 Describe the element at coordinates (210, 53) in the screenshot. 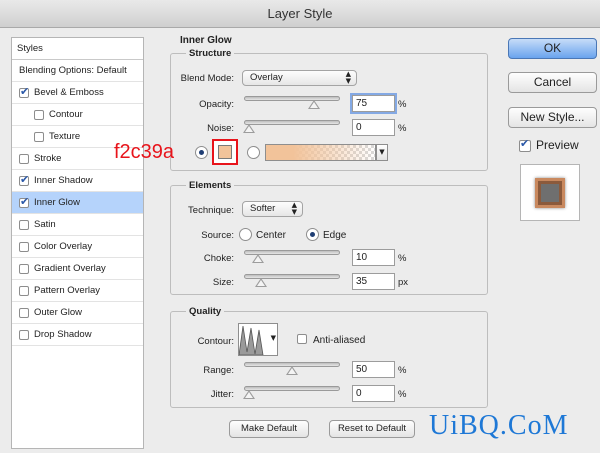

I see `structure-label: Structure` at that location.